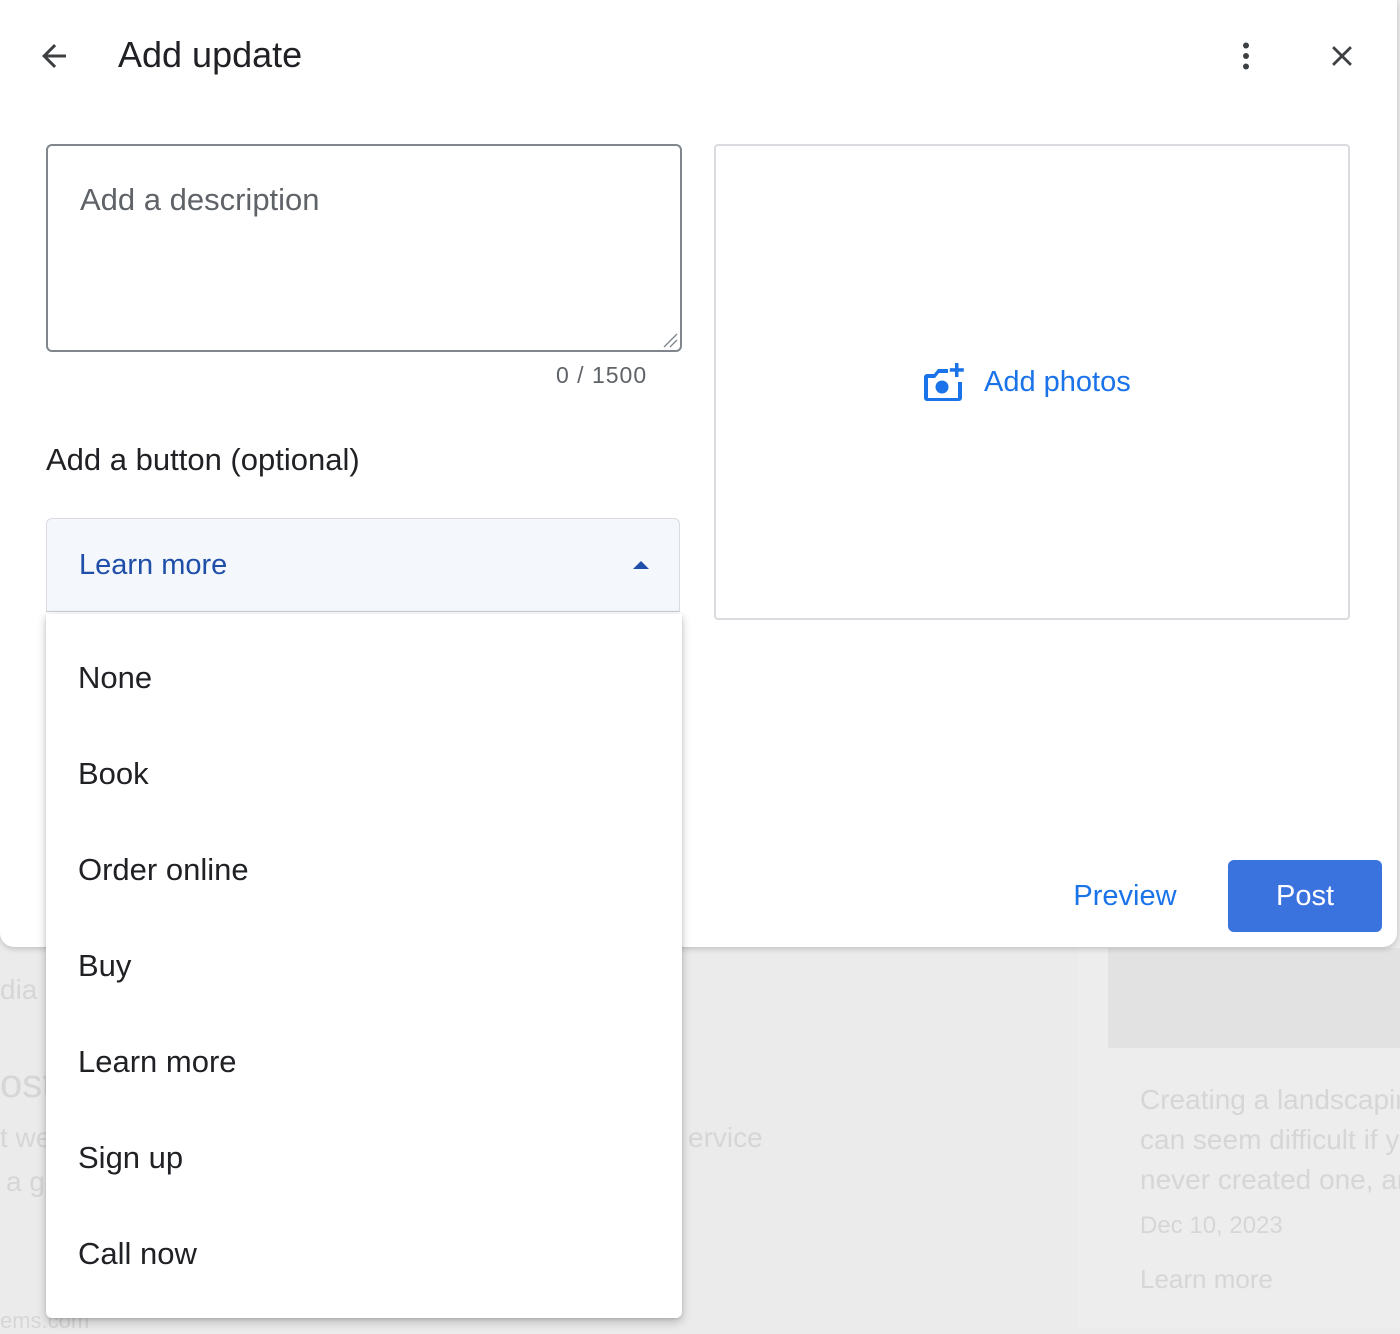 This screenshot has width=1400, height=1334. I want to click on background-card-date: Dec 10, 2023, so click(1211, 1225).